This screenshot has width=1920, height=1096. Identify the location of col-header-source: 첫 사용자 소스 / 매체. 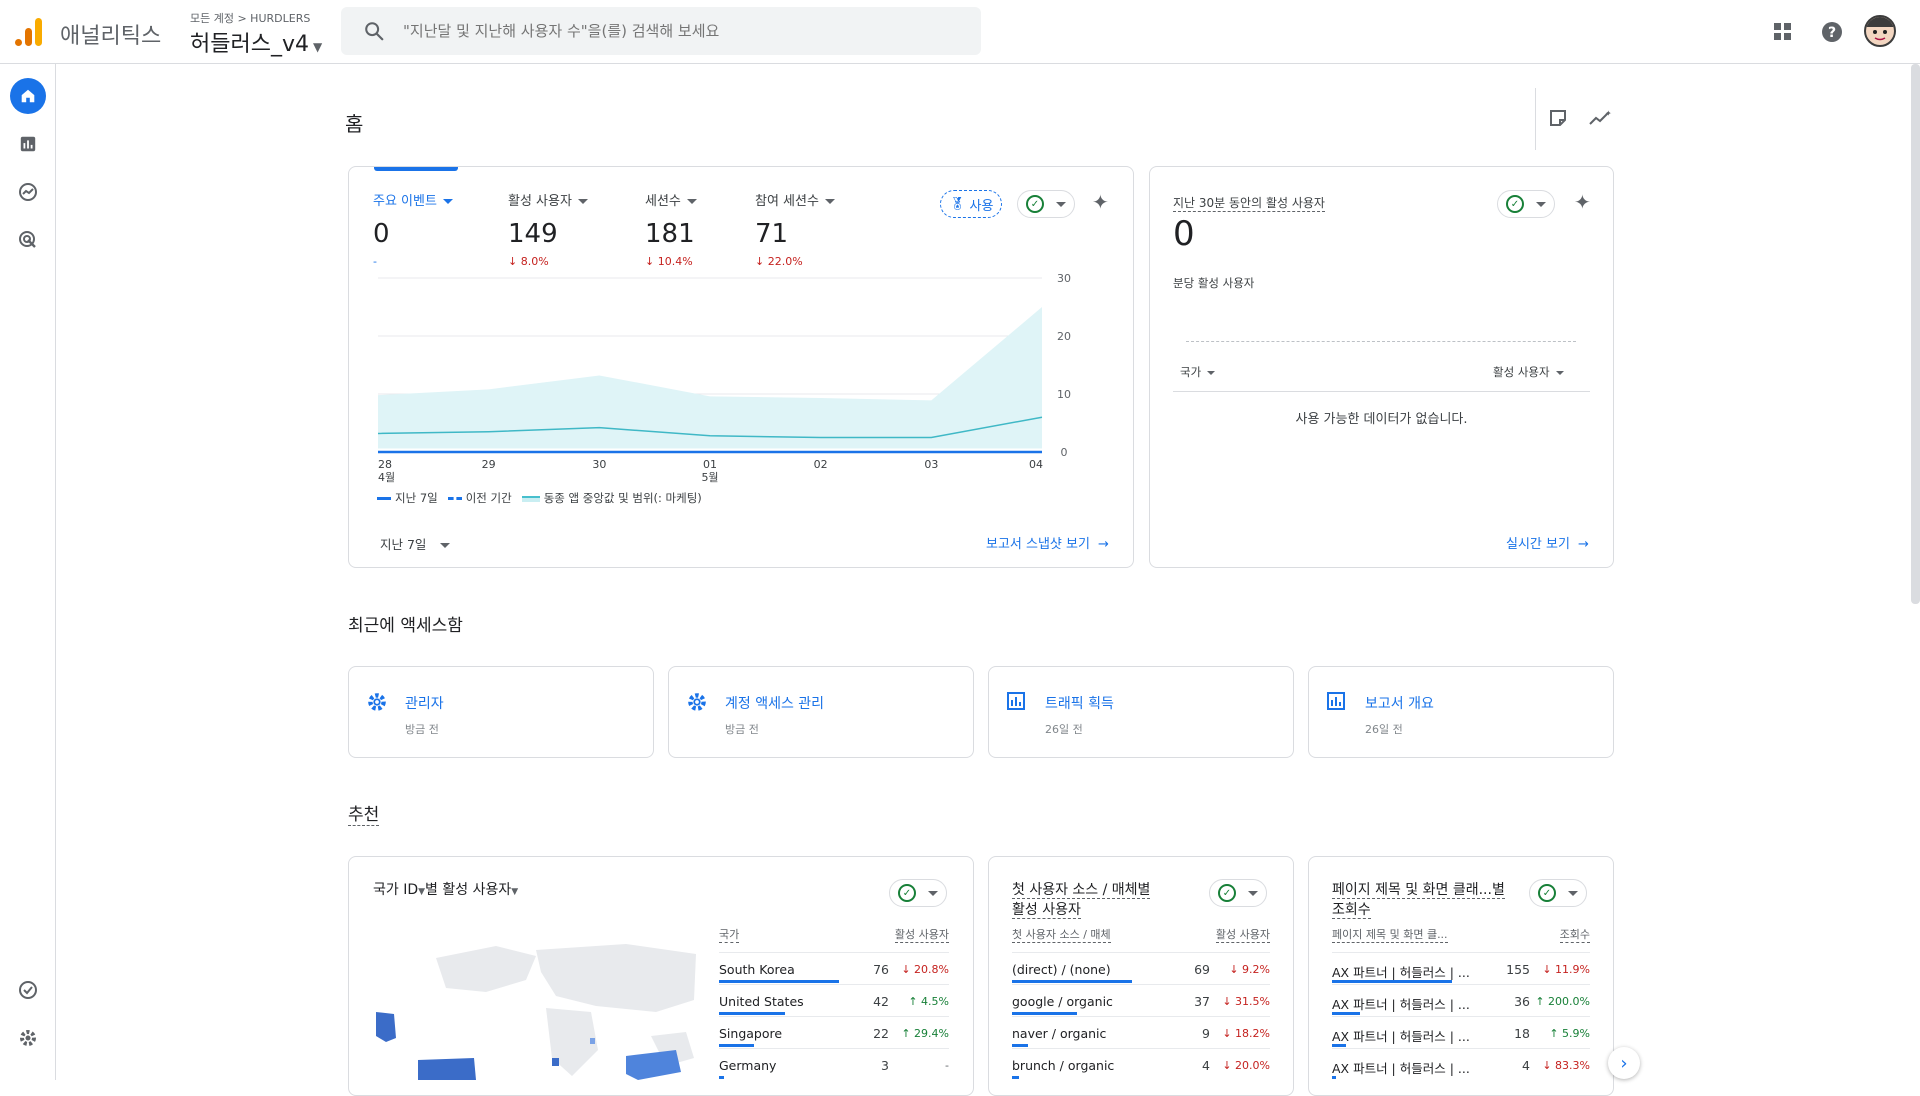
(1061, 934).